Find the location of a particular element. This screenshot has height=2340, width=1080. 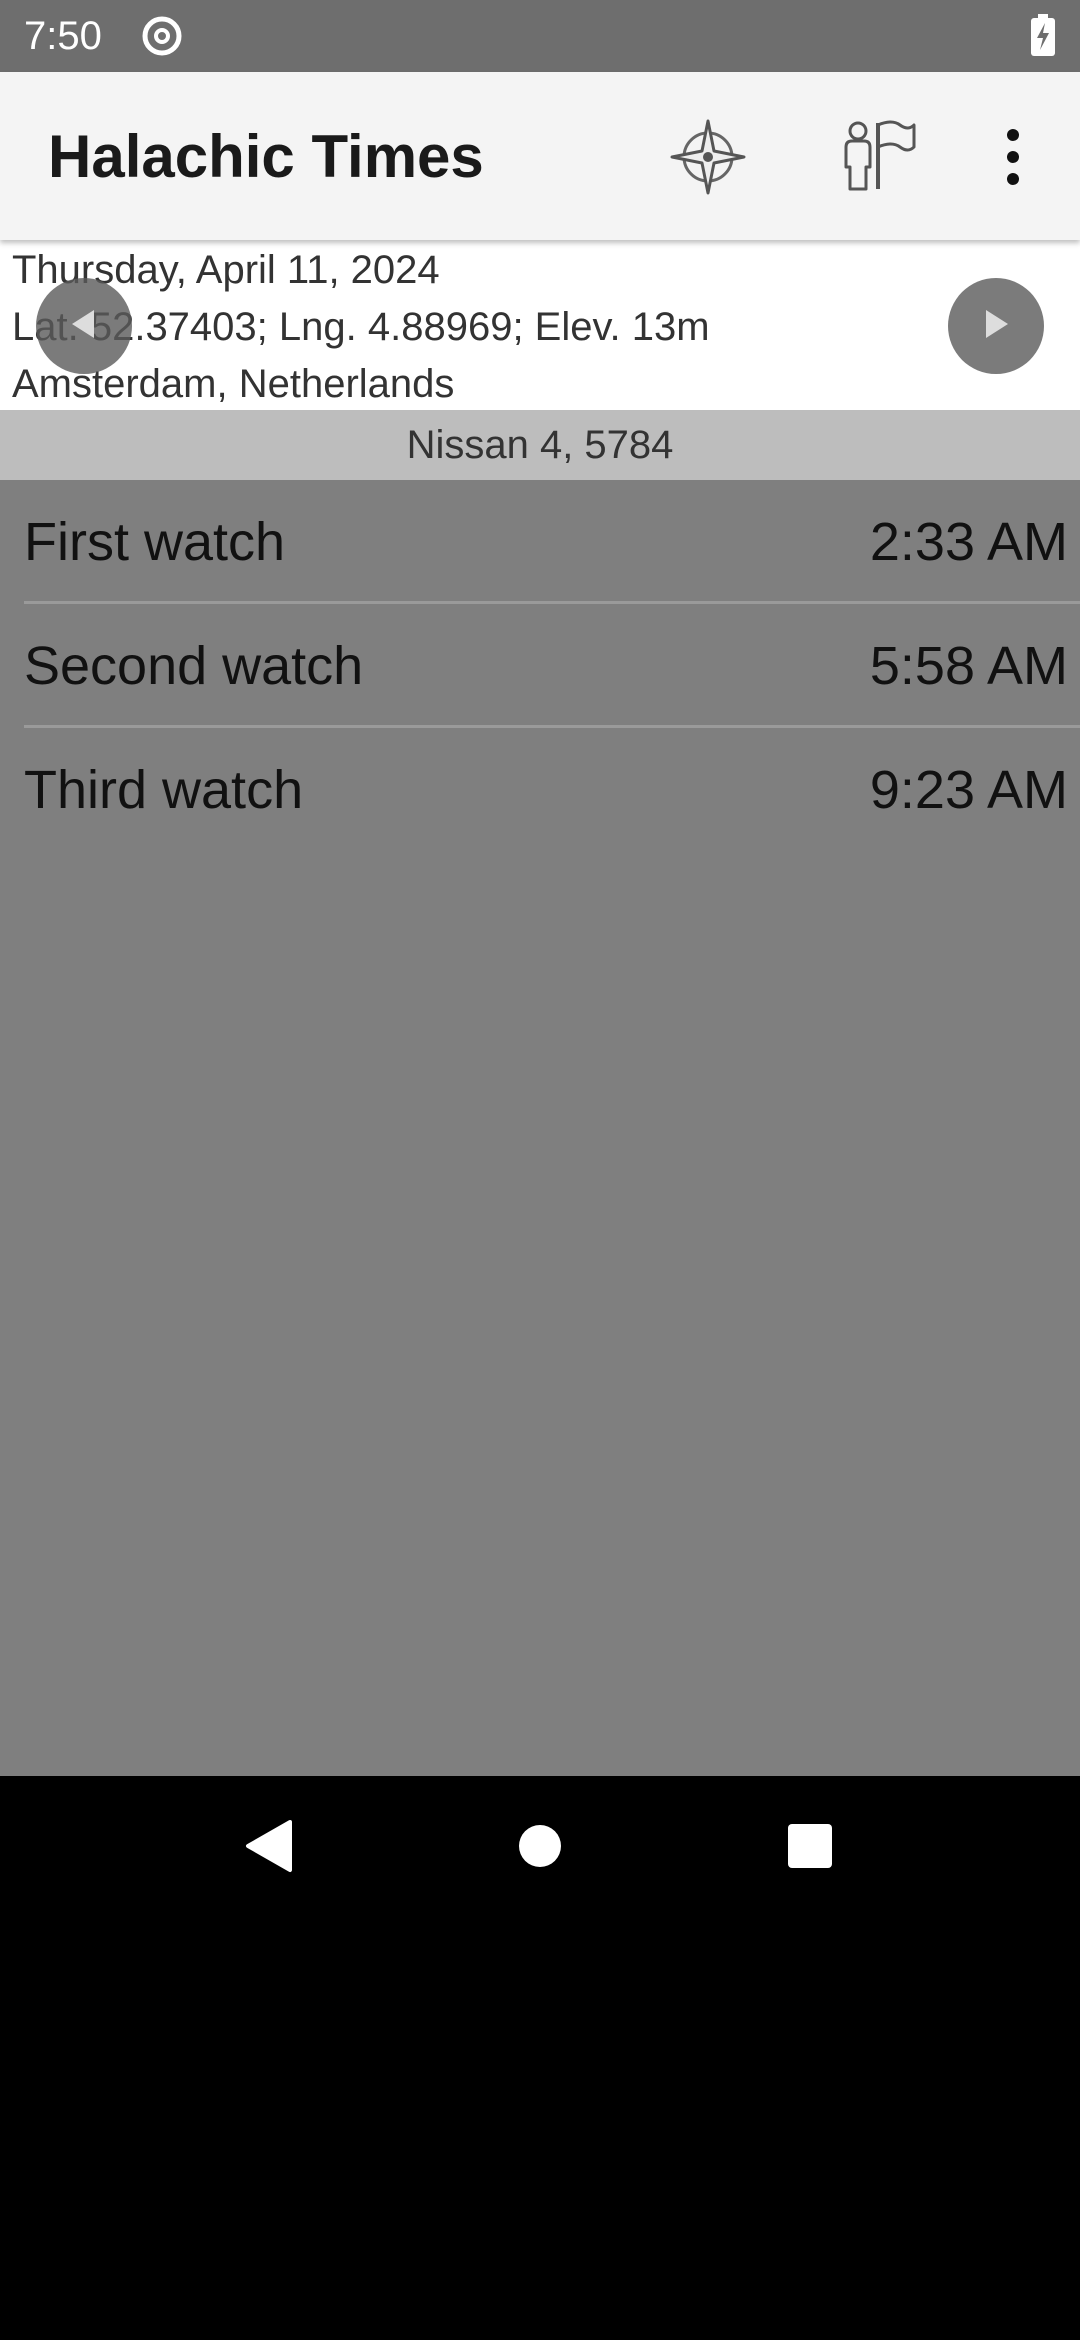

back-icon is located at coordinates (268, 1848).